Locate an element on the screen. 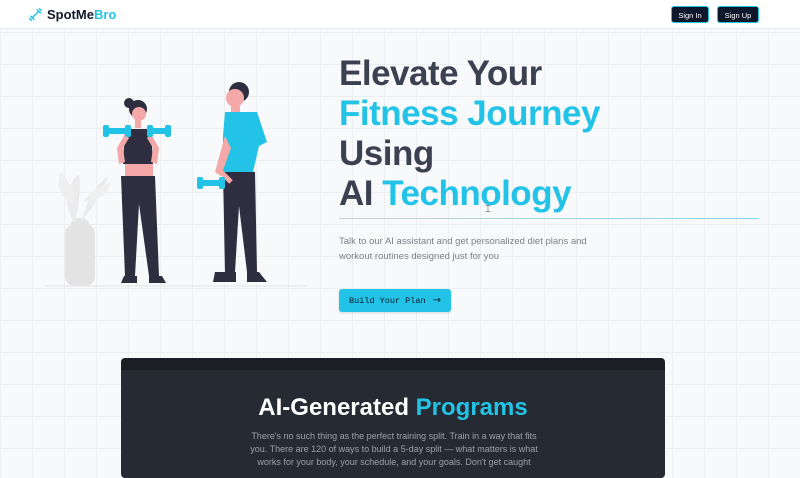 The width and height of the screenshot is (800, 478). hero-title-line-1: Elevate Your is located at coordinates (440, 73).